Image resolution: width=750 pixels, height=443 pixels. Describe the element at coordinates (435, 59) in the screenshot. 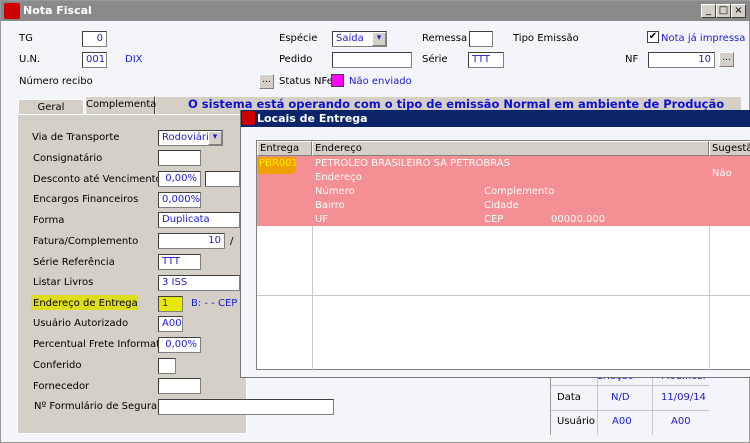

I see `serie-label: Série` at that location.